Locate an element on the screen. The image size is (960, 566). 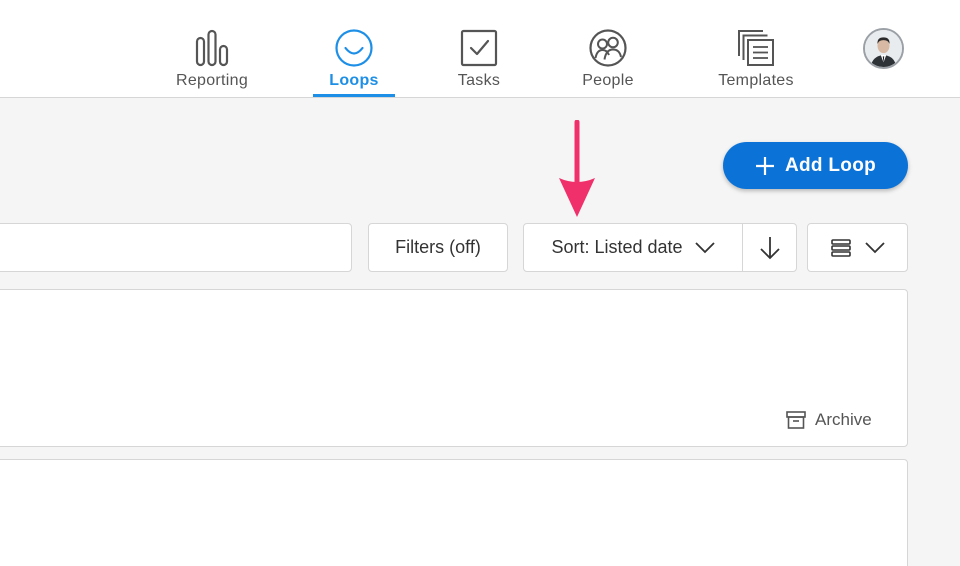
user-avatar-icon is located at coordinates (883, 48).